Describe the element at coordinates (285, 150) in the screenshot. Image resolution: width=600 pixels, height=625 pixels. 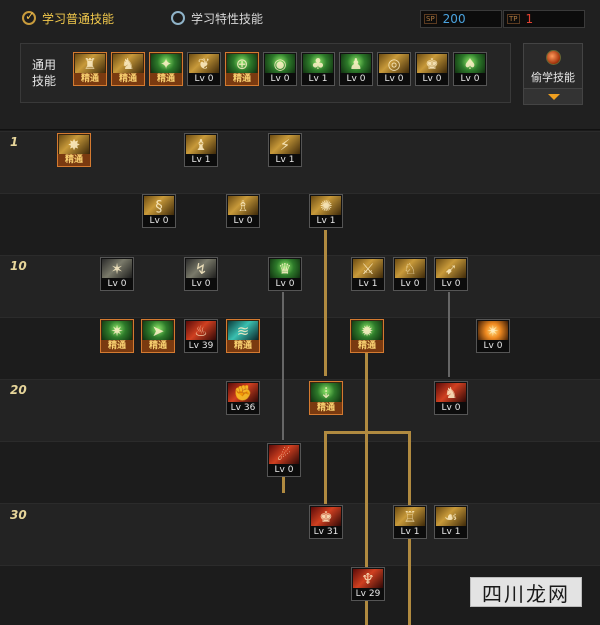
I see `tree-skill: ⚡ Lv 1` at that location.